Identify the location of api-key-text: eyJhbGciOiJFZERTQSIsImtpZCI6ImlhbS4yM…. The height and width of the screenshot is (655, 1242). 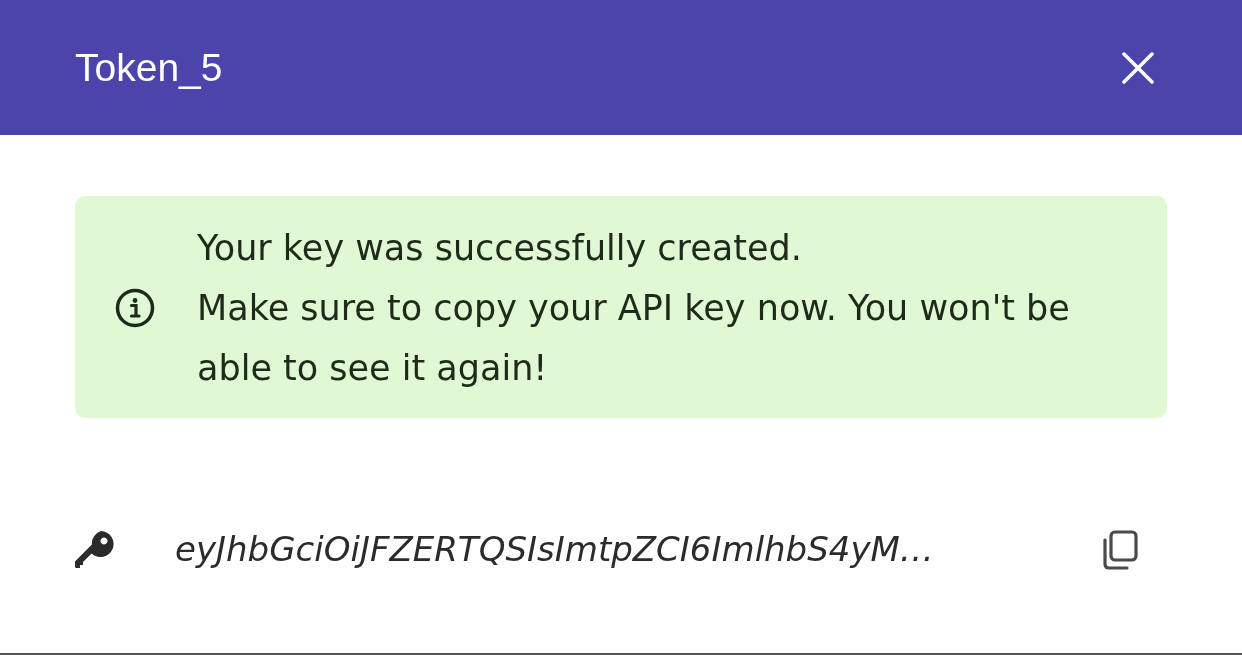
(554, 549).